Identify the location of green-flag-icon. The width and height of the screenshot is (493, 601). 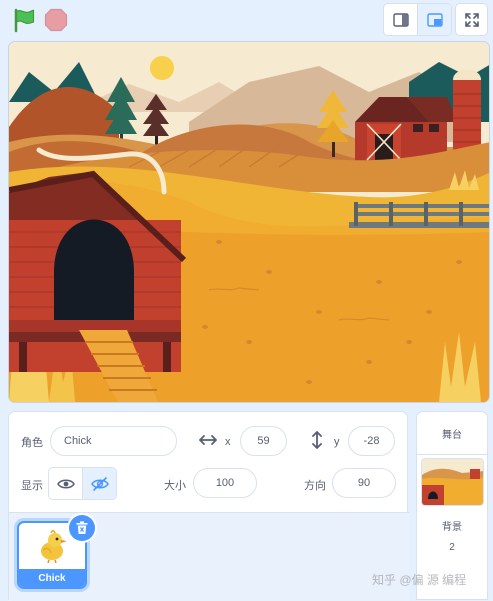
(24, 20).